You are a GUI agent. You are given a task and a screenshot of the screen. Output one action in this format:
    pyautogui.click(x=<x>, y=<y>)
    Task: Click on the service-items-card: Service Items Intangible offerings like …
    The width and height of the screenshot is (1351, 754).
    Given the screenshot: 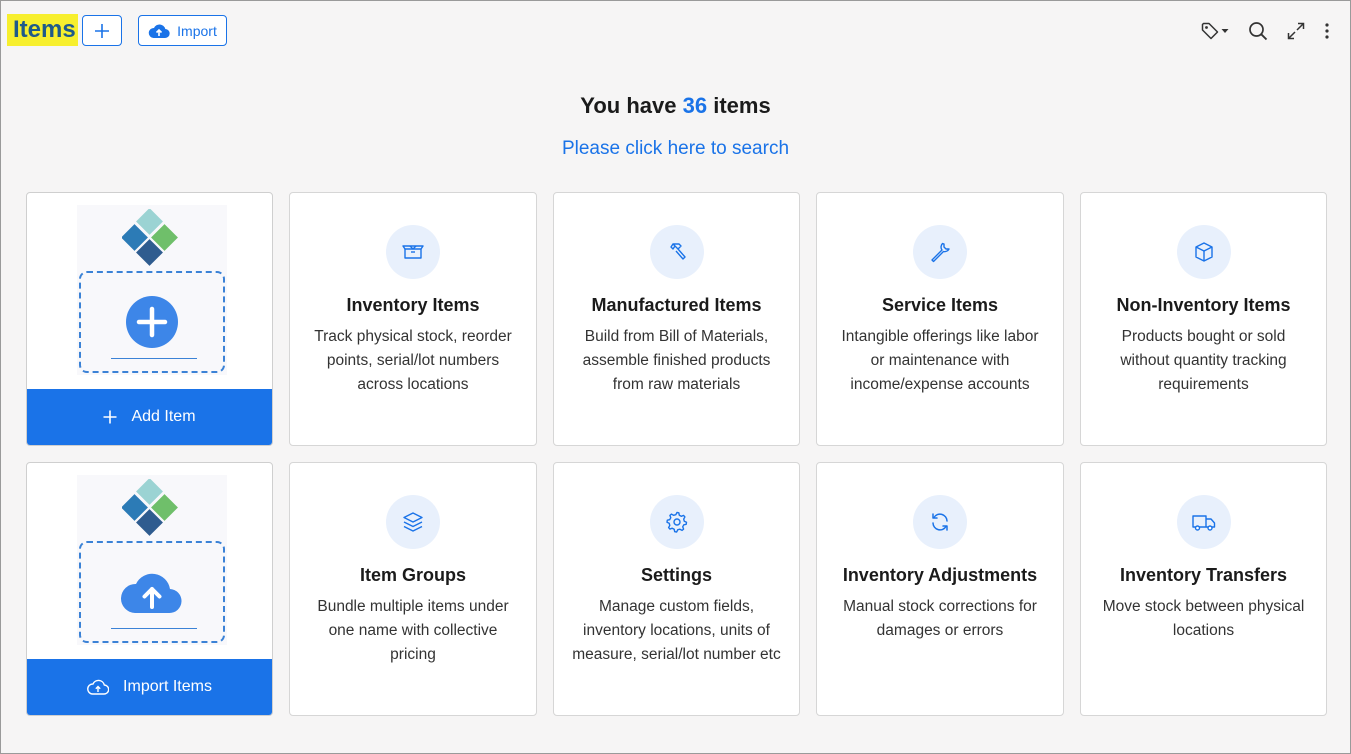 What is the action you would take?
    pyautogui.click(x=940, y=319)
    